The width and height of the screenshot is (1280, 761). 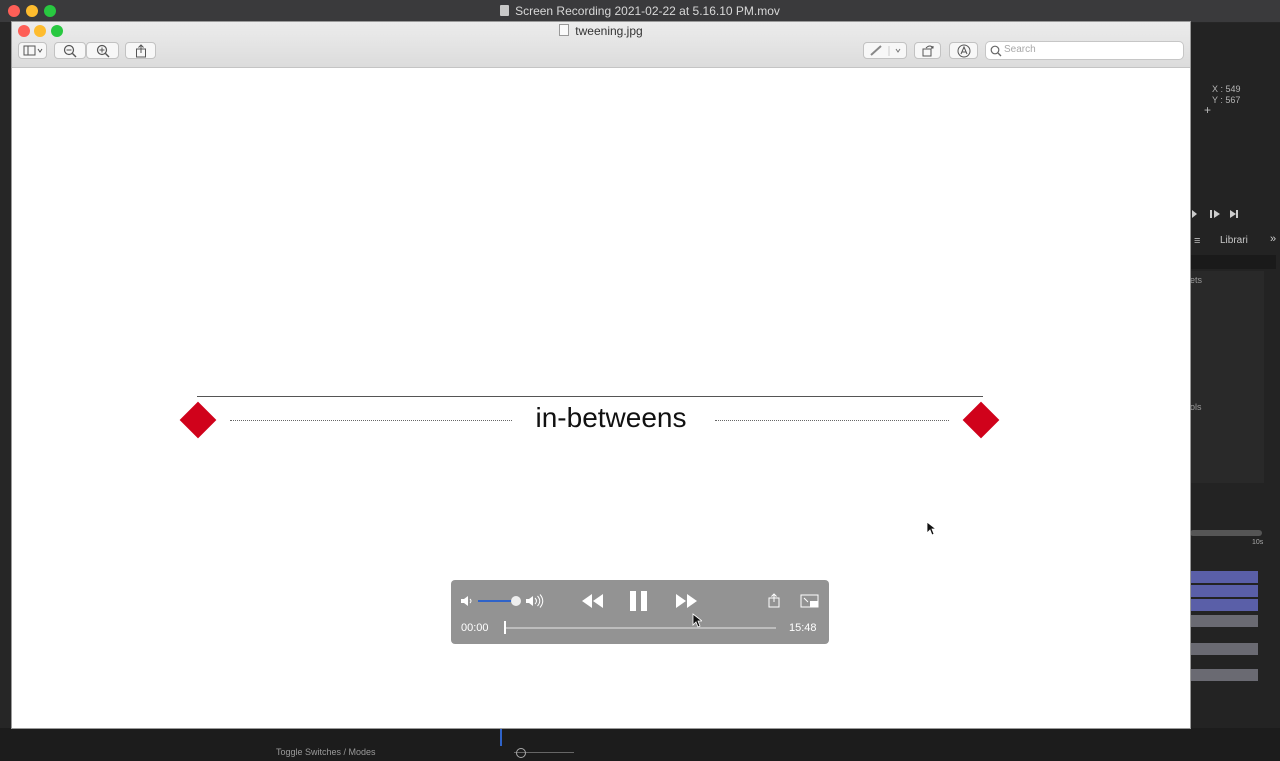 What do you see at coordinates (475, 628) in the screenshot?
I see `current-time-label: 00:00` at bounding box center [475, 628].